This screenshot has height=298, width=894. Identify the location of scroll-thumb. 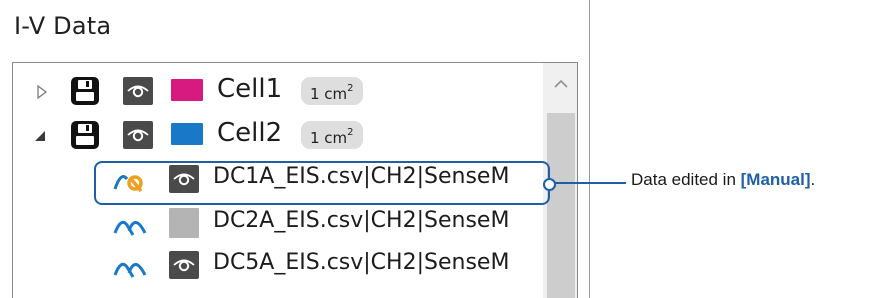
(561, 205).